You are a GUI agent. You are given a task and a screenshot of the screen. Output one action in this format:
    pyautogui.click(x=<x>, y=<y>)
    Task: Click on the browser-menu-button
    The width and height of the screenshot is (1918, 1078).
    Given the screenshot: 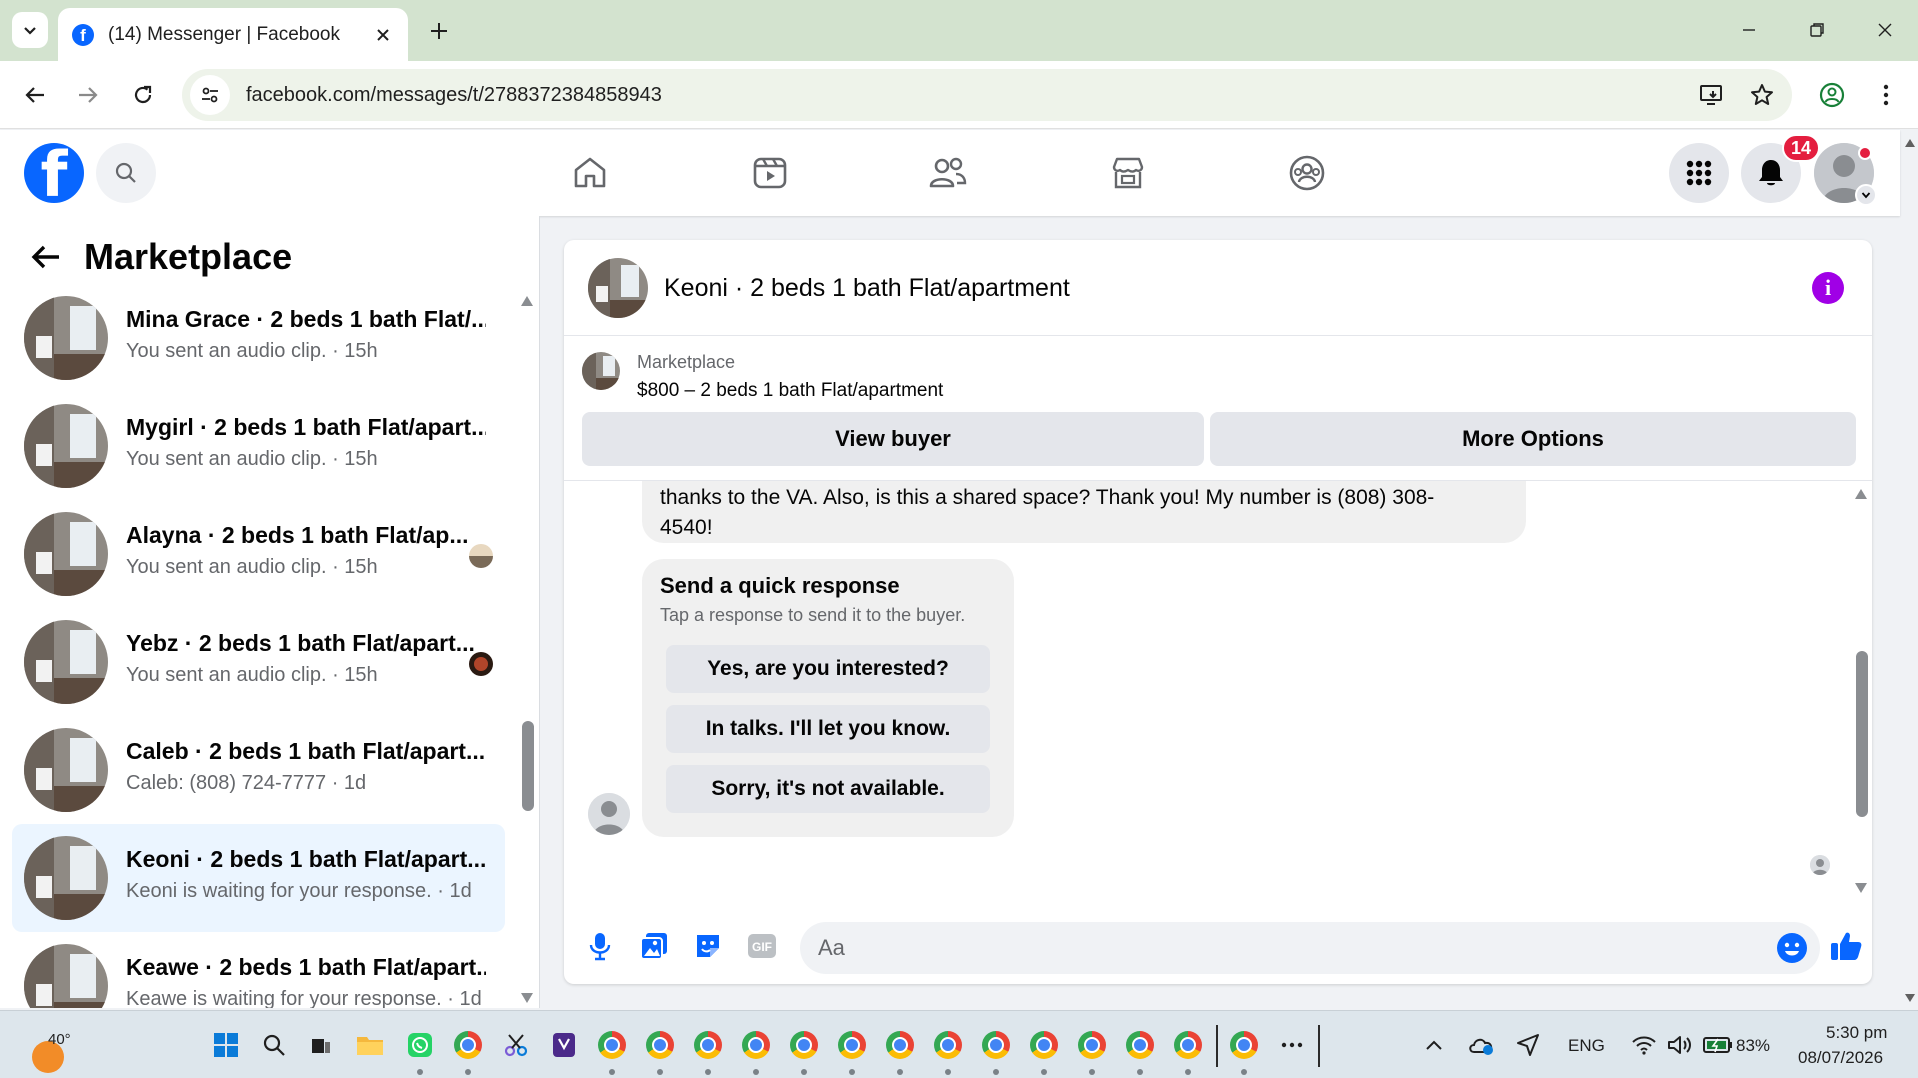 What is the action you would take?
    pyautogui.click(x=1886, y=95)
    